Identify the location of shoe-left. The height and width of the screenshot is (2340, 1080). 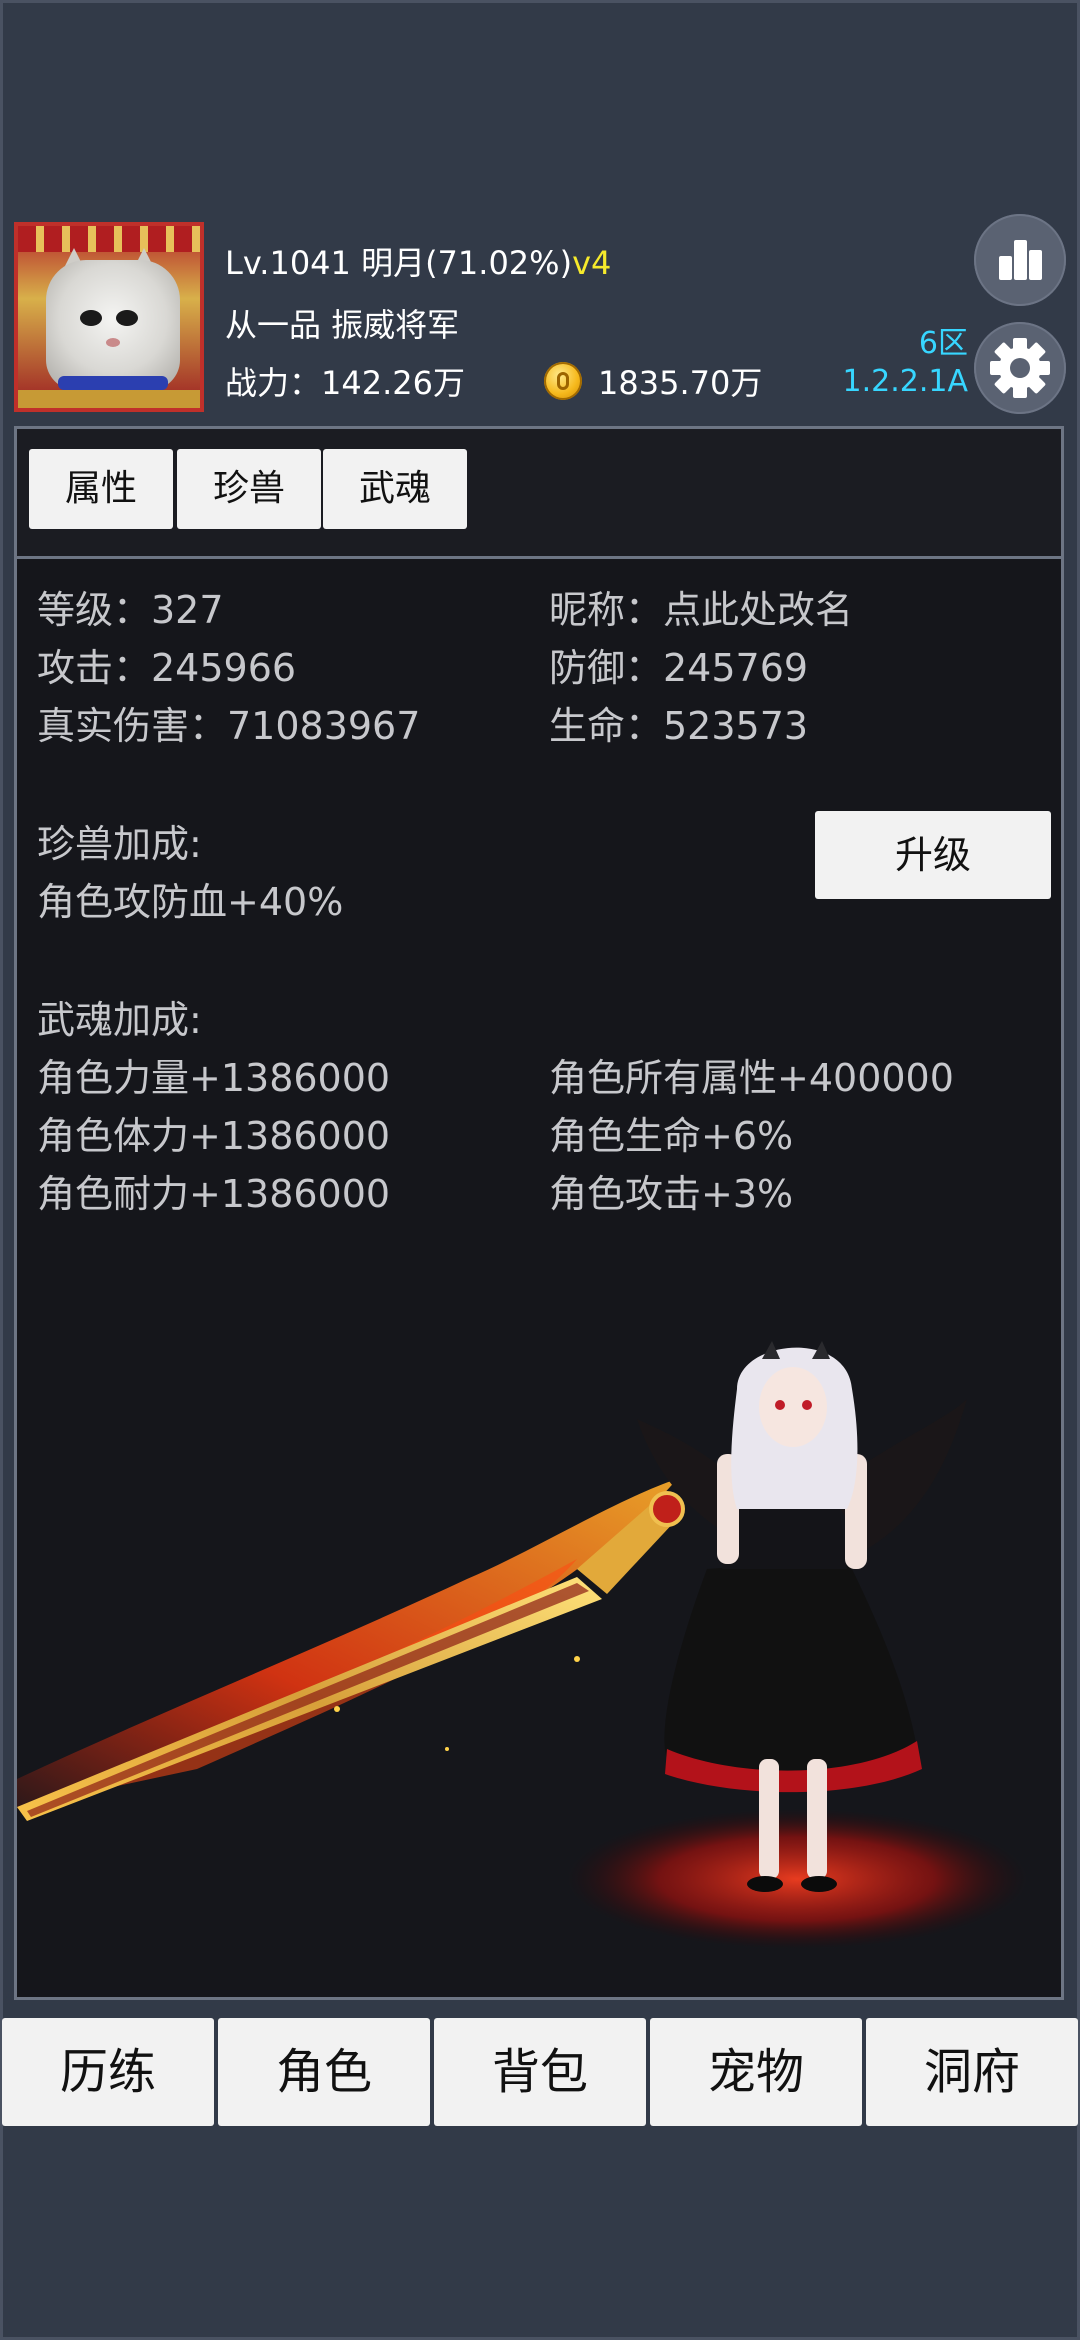
(765, 1884).